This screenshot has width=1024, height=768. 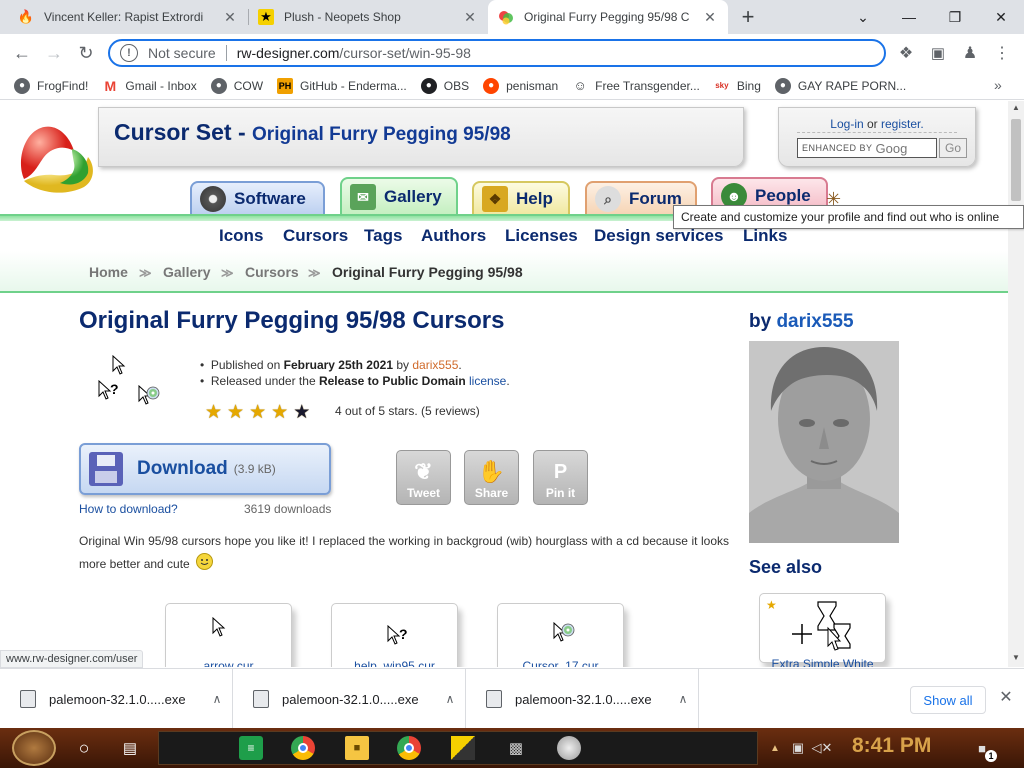 What do you see at coordinates (22, 53) in the screenshot?
I see `back-arrow-icon: ←` at bounding box center [22, 53].